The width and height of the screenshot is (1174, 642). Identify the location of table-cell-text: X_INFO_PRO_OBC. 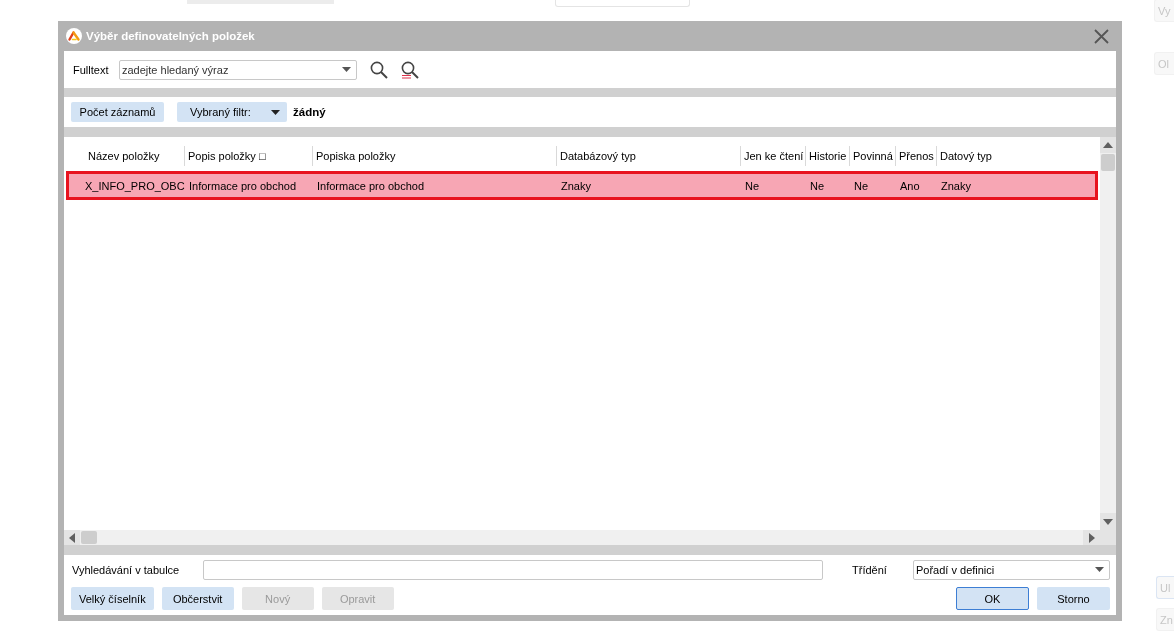
(134, 185).